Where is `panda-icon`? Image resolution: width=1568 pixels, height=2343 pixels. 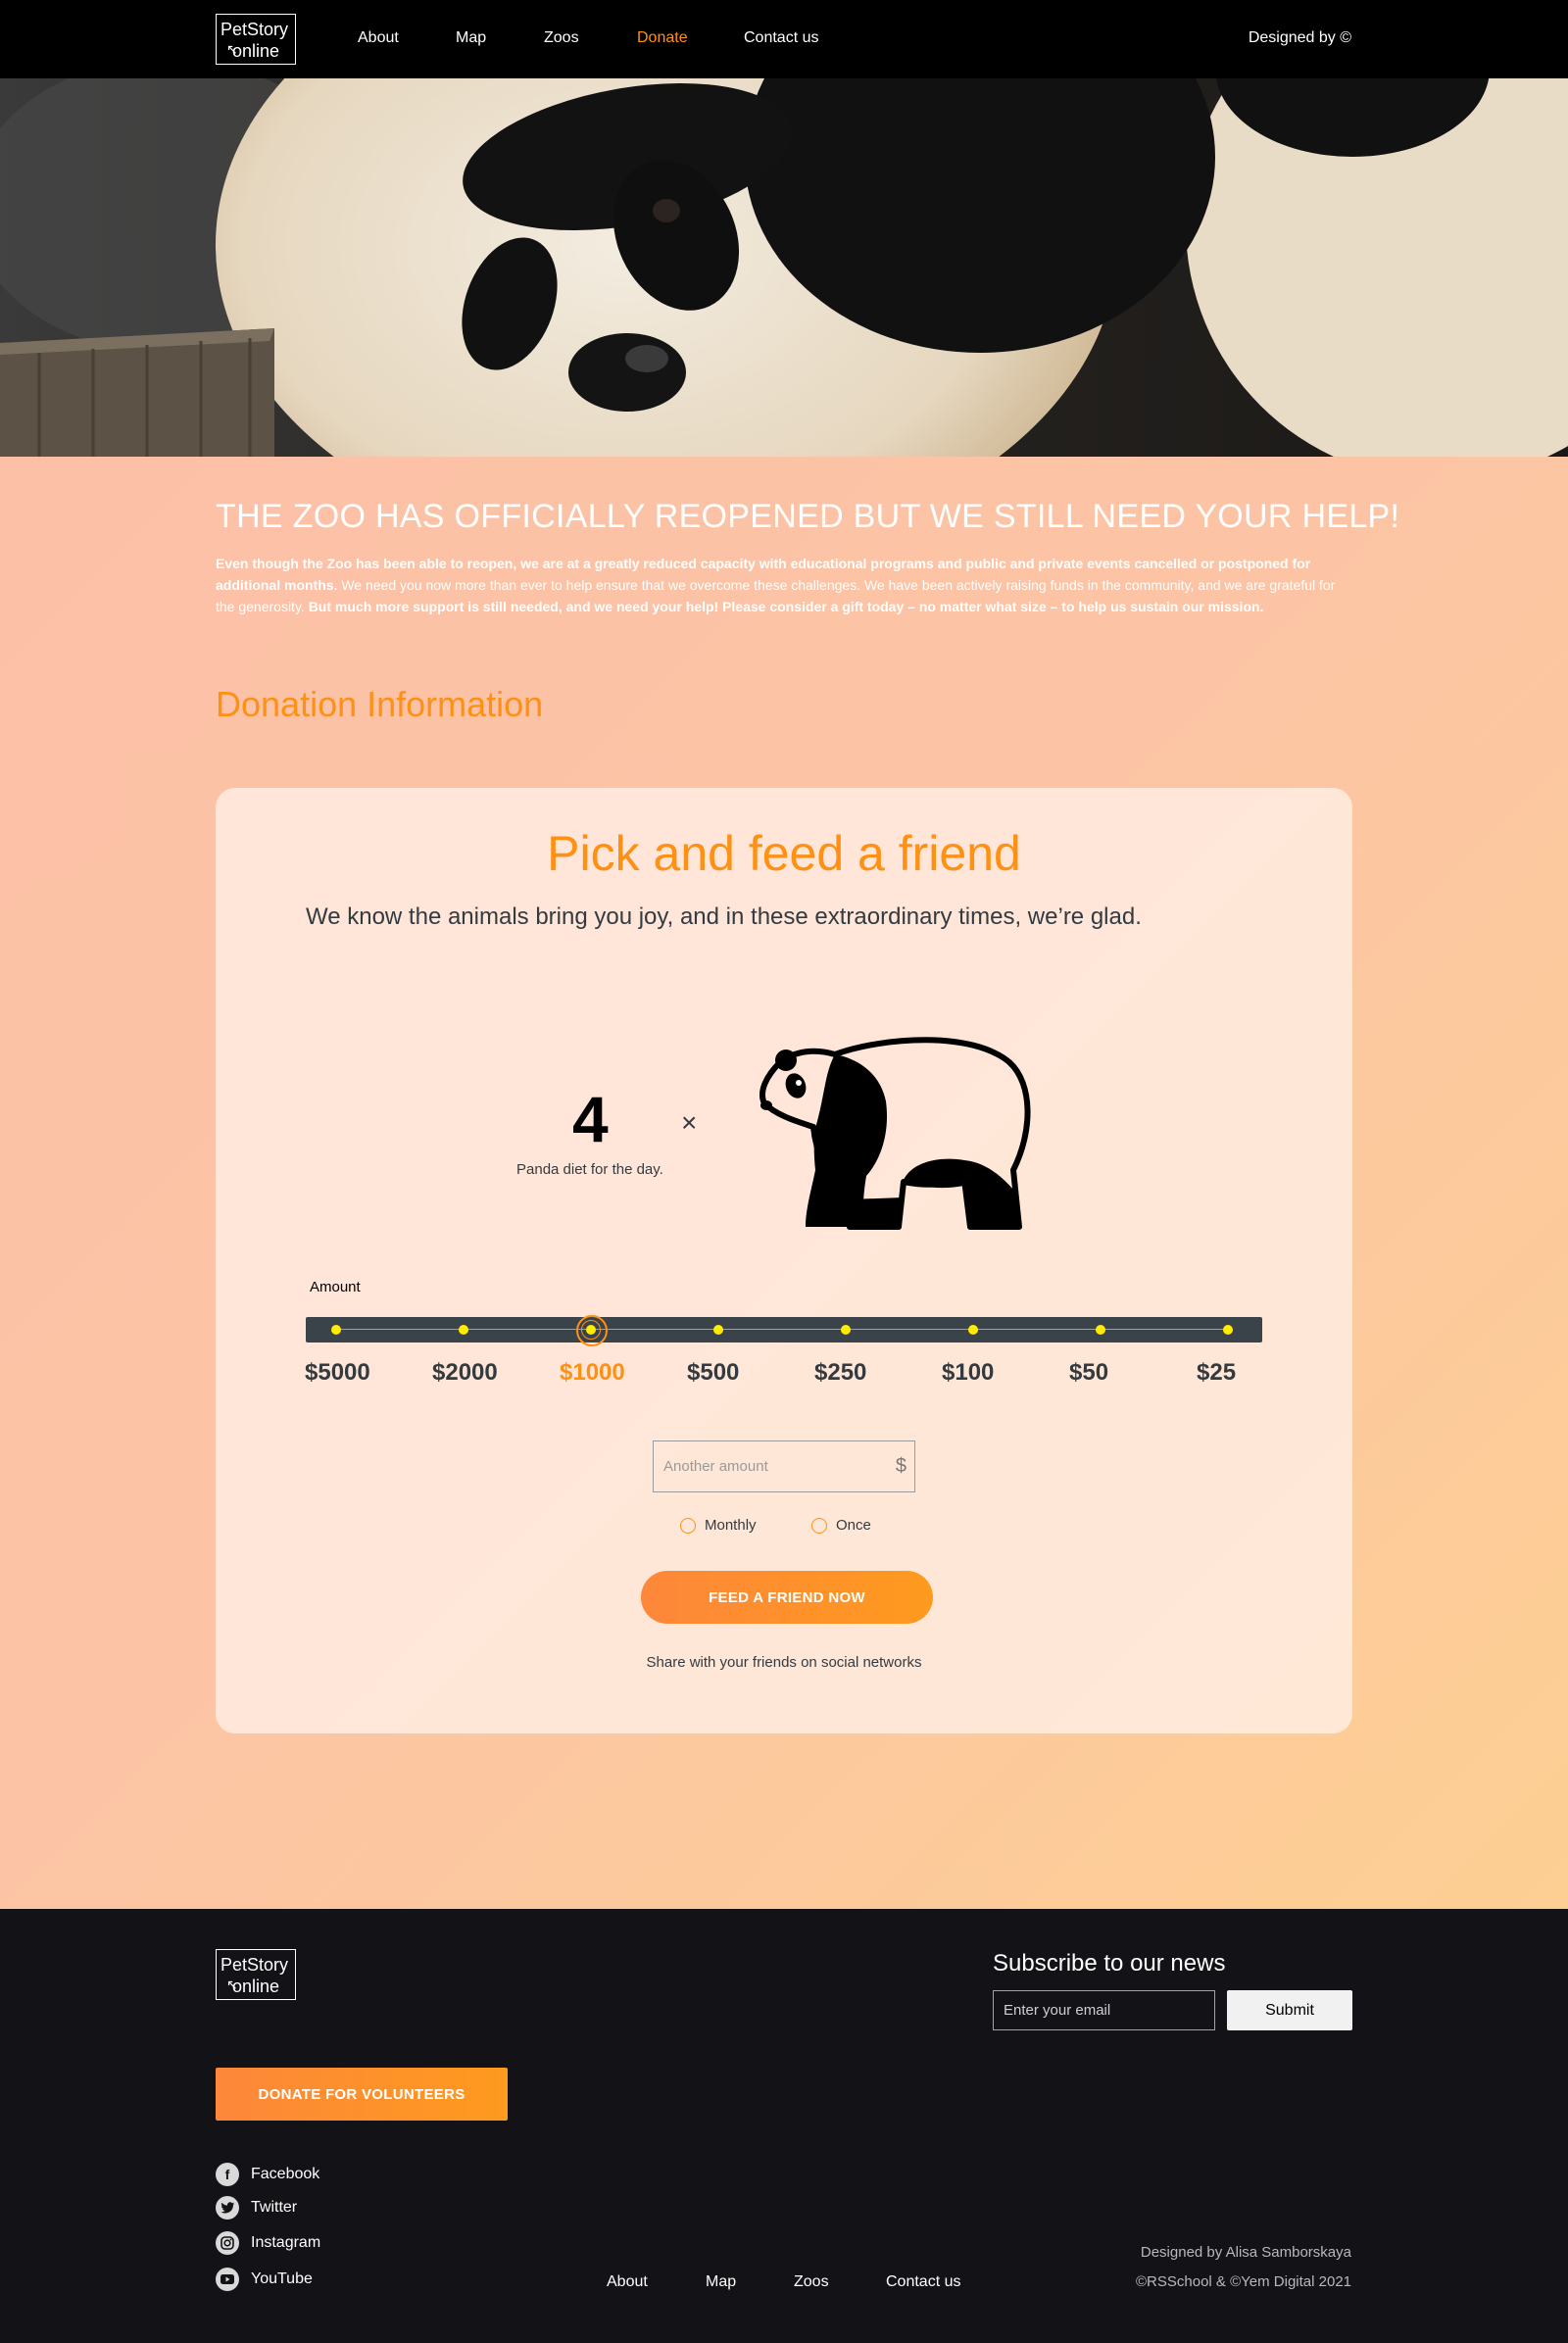
panda-icon is located at coordinates (895, 1133).